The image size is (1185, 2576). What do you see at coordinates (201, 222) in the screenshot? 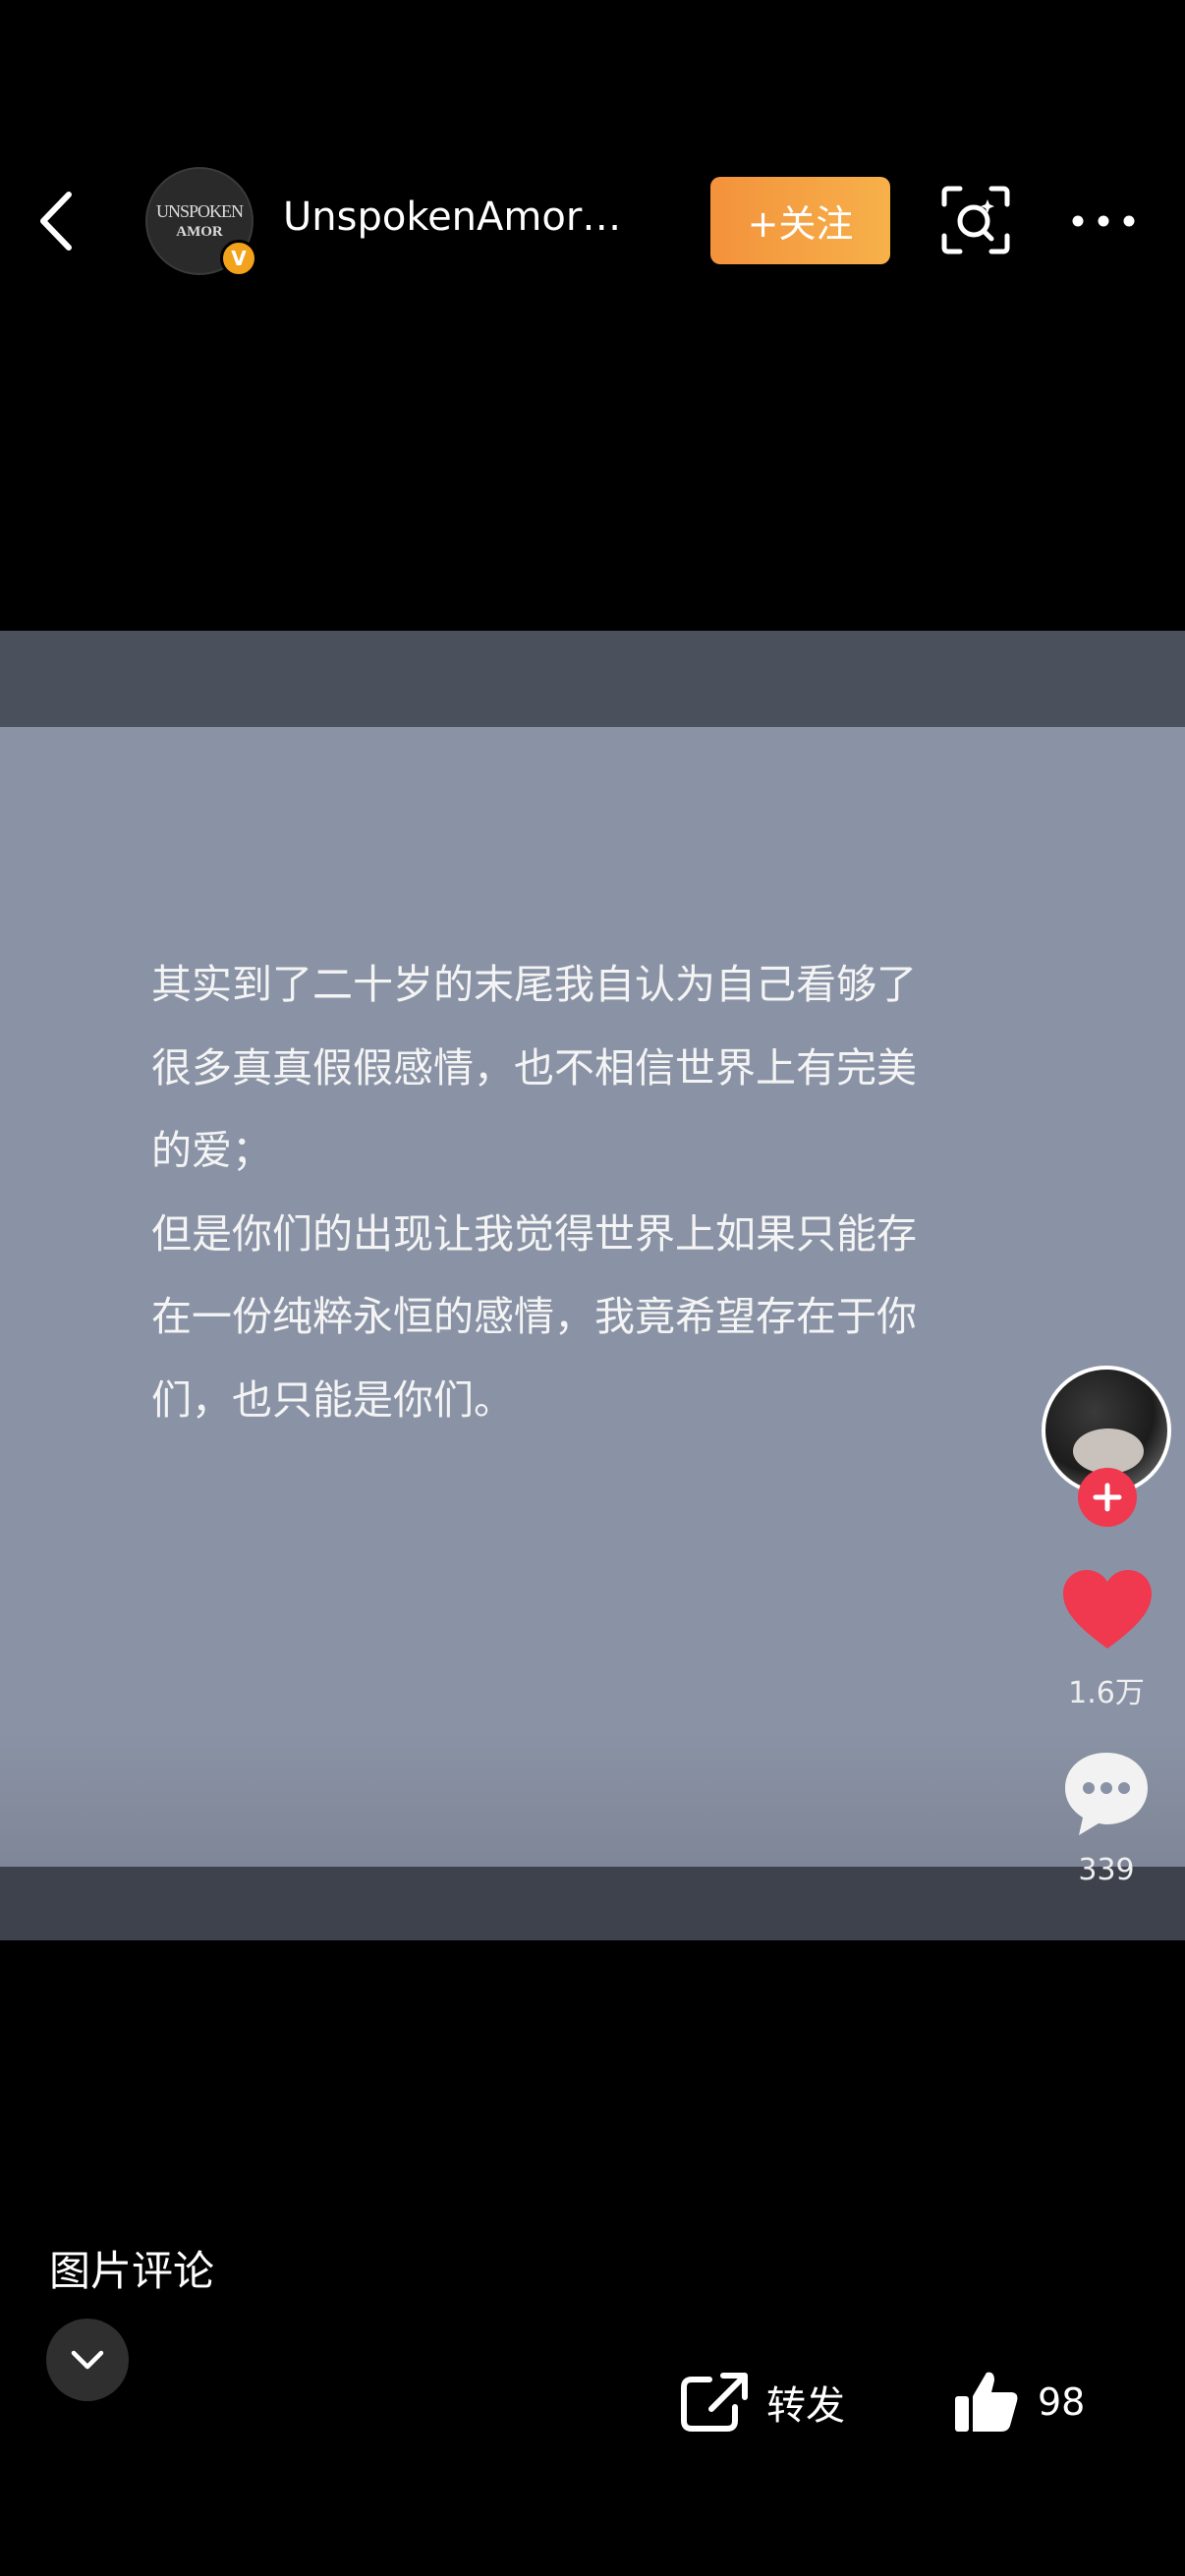
I see `author-avatar: UNSPOKEN AMOR V` at bounding box center [201, 222].